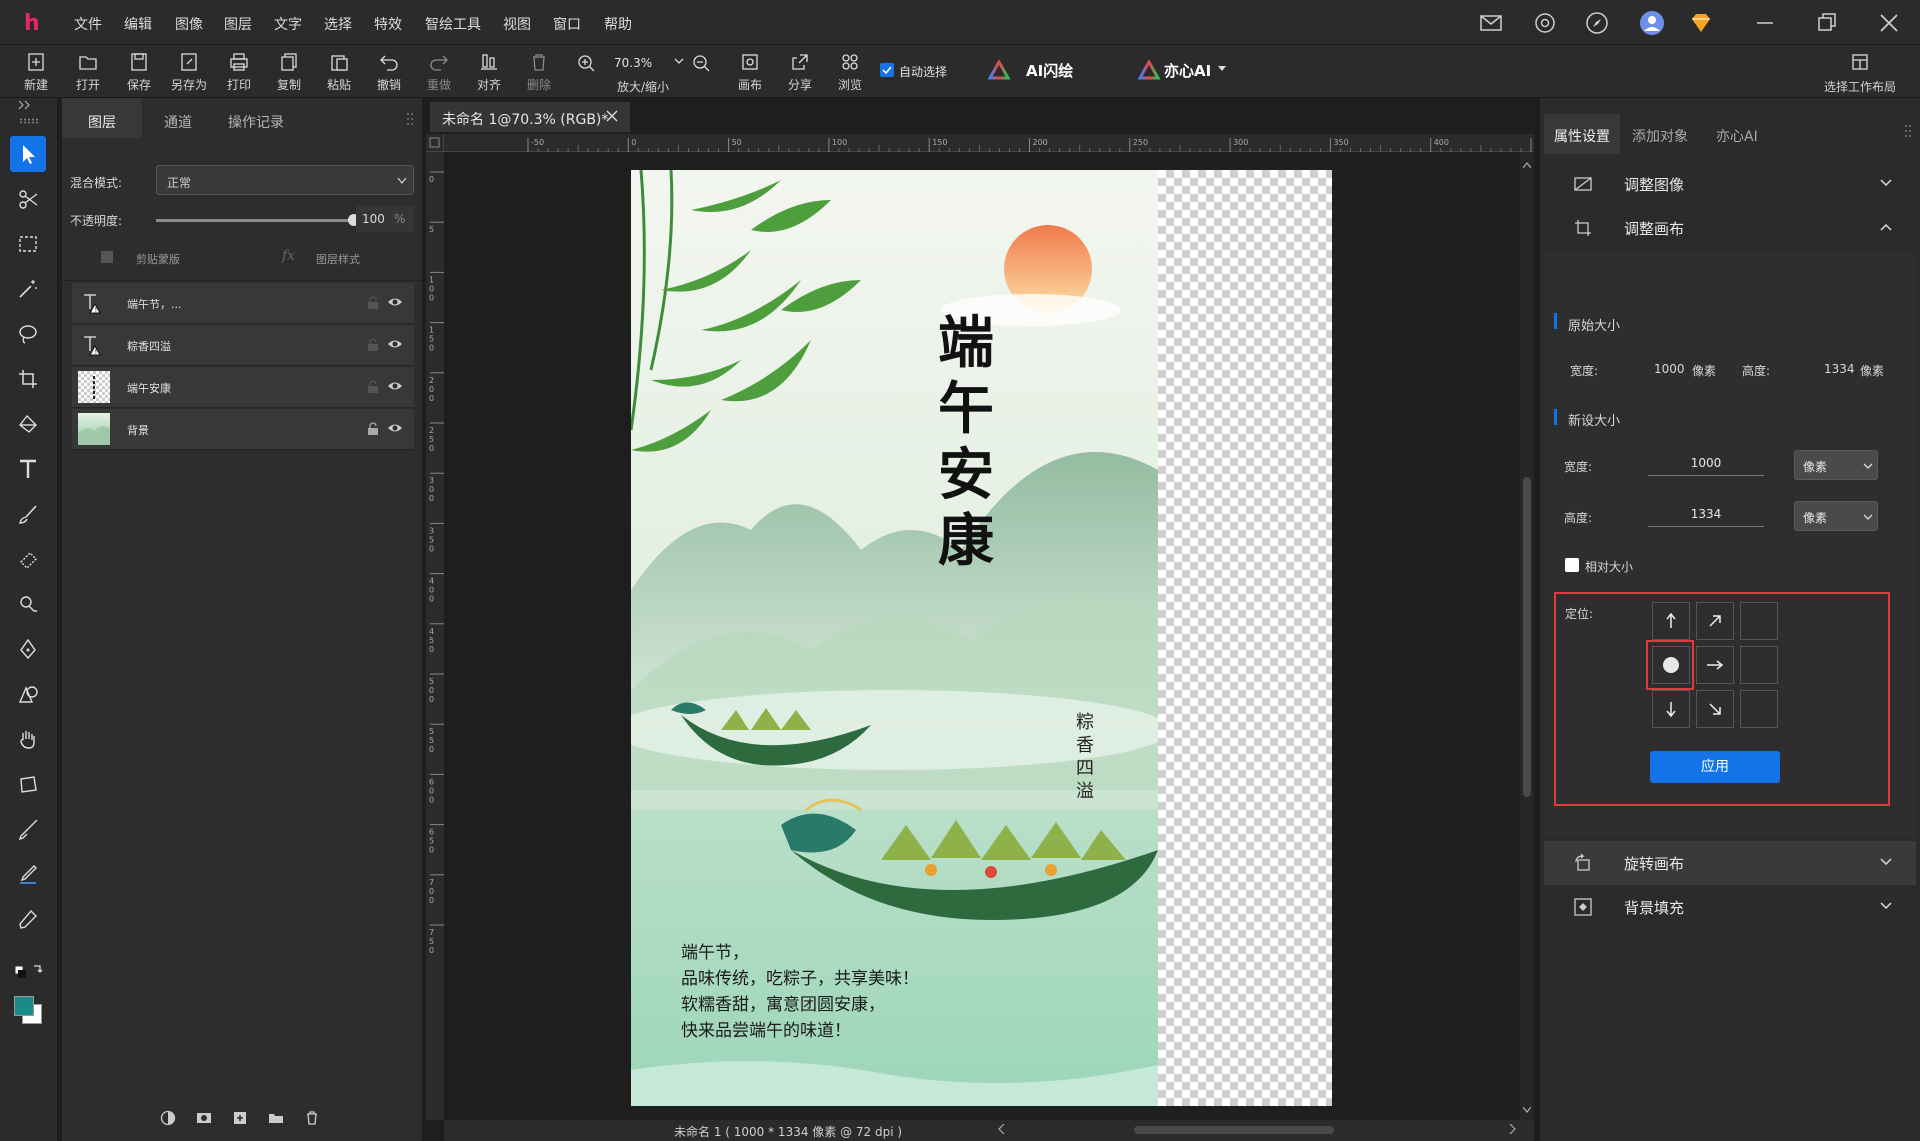 The height and width of the screenshot is (1141, 1920). What do you see at coordinates (28, 739) in the screenshot?
I see `hand-tool-icon` at bounding box center [28, 739].